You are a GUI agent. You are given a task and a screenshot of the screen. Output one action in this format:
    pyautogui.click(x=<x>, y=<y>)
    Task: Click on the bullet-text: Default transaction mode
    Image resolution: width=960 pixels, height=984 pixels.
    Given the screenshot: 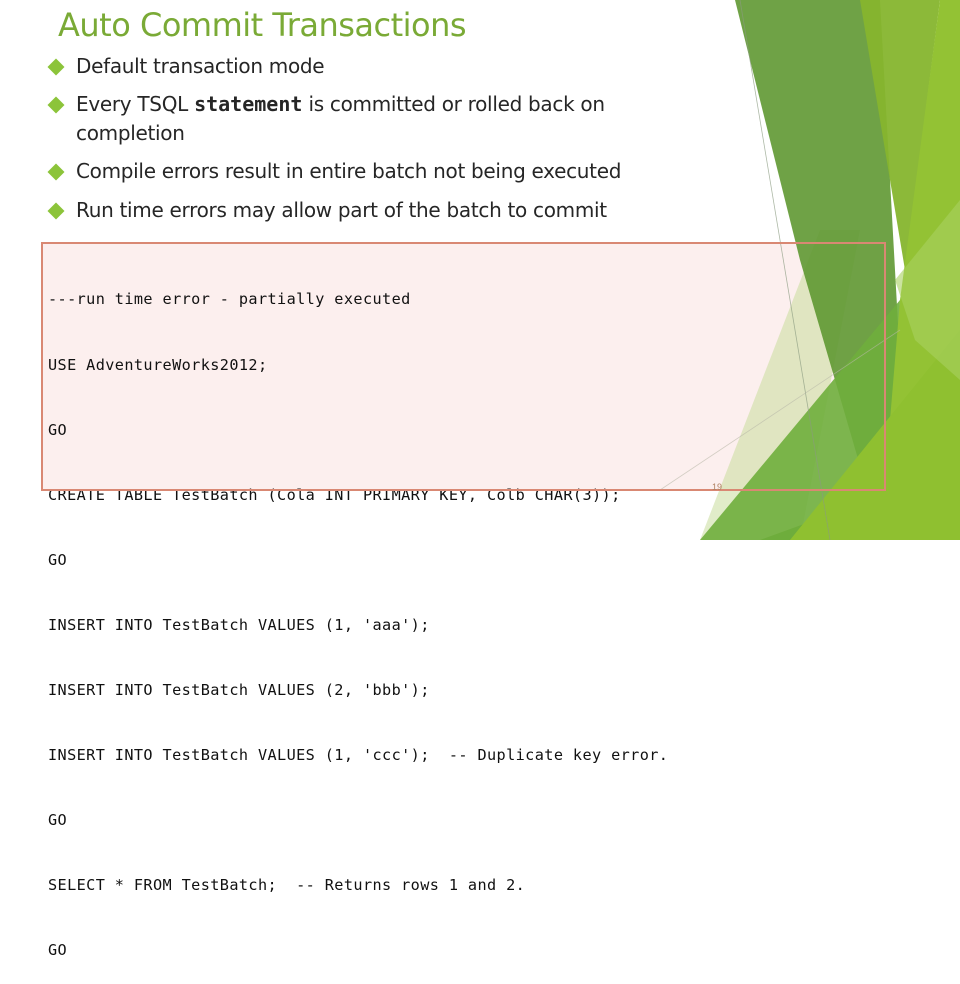 What is the action you would take?
    pyautogui.click(x=200, y=66)
    